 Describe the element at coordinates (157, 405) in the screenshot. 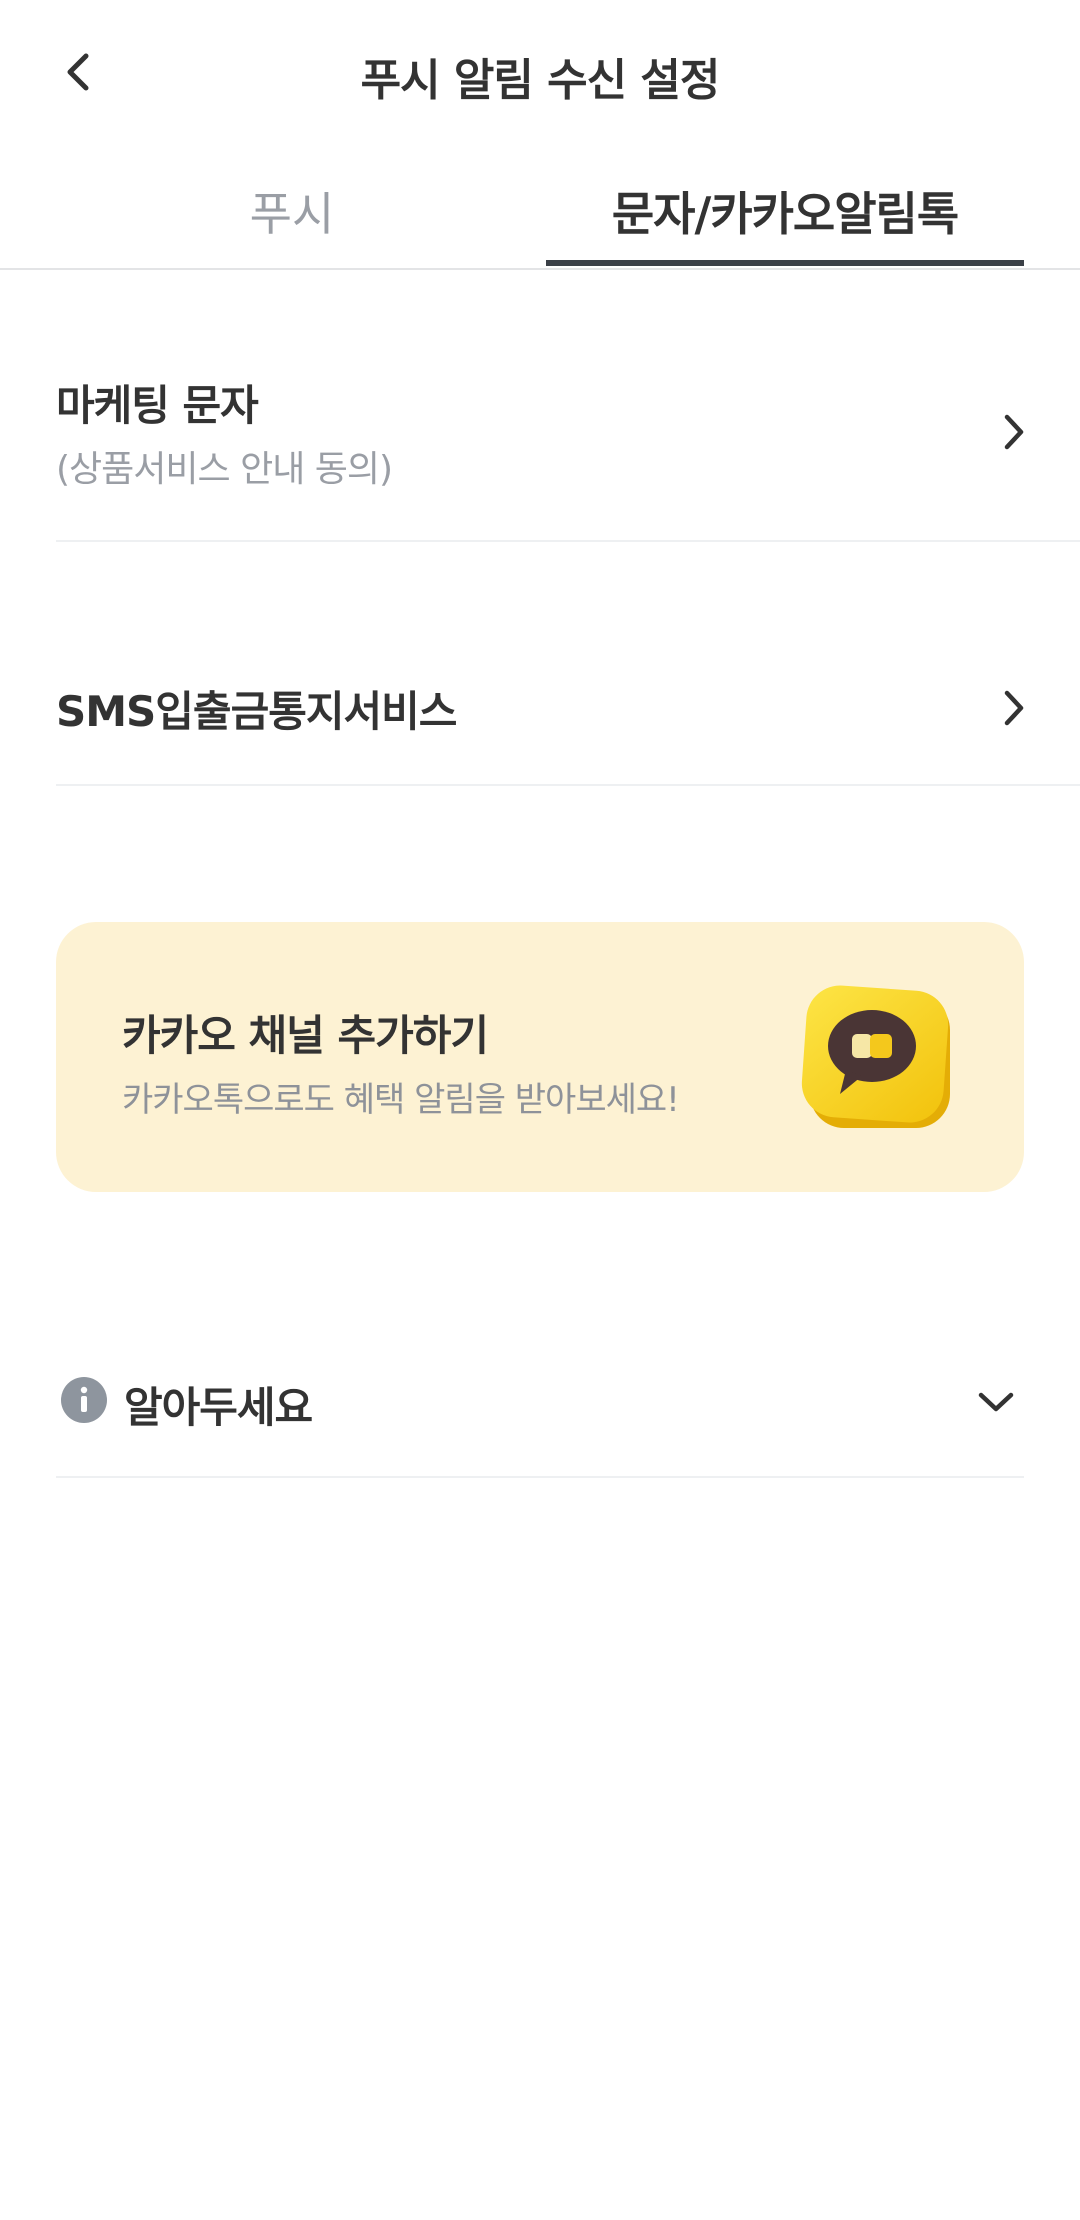

I see `marketing-sms-title: 마케팅 문자` at that location.